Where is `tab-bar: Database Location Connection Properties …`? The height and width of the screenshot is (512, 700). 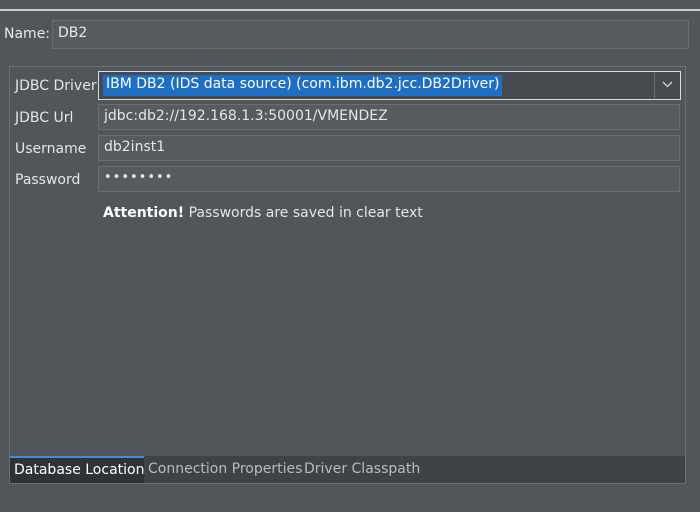
tab-bar: Database Location Connection Properties … is located at coordinates (347, 469).